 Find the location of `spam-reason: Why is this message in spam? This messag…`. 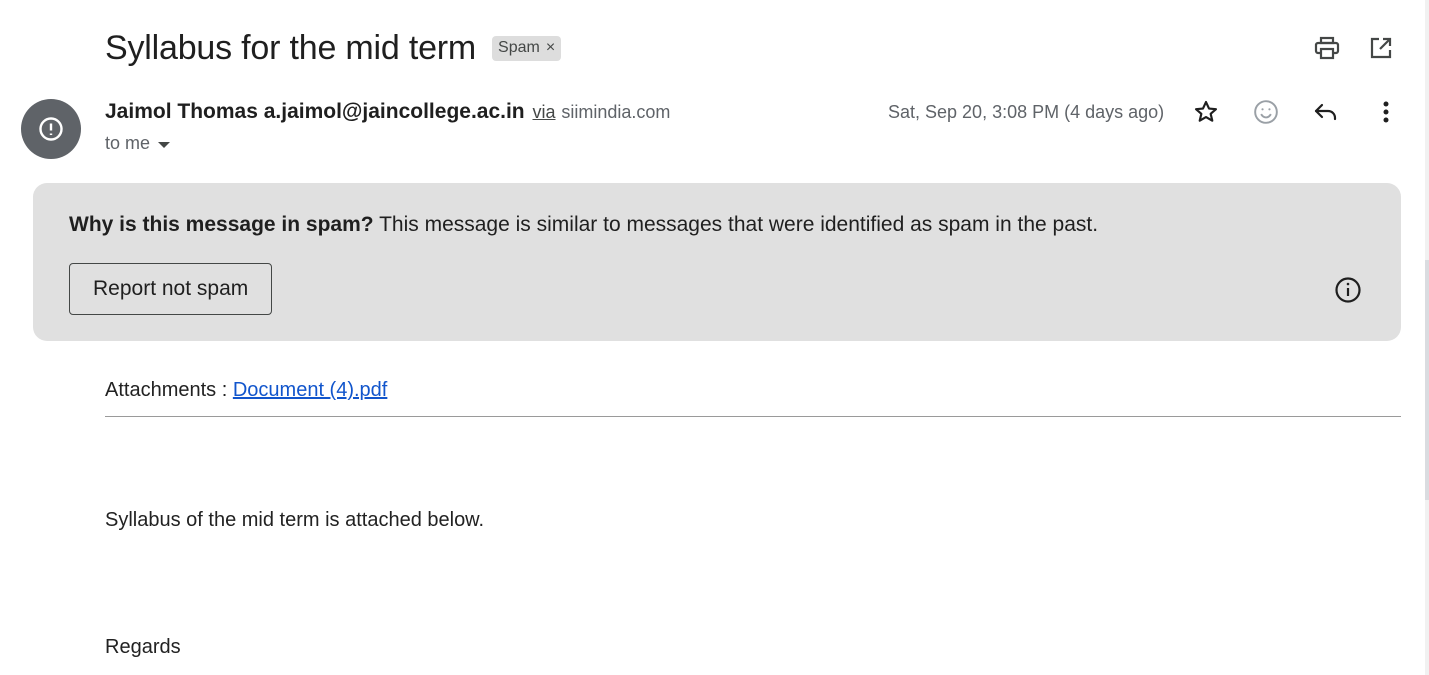

spam-reason: Why is this message in spam? This messag… is located at coordinates (583, 225).